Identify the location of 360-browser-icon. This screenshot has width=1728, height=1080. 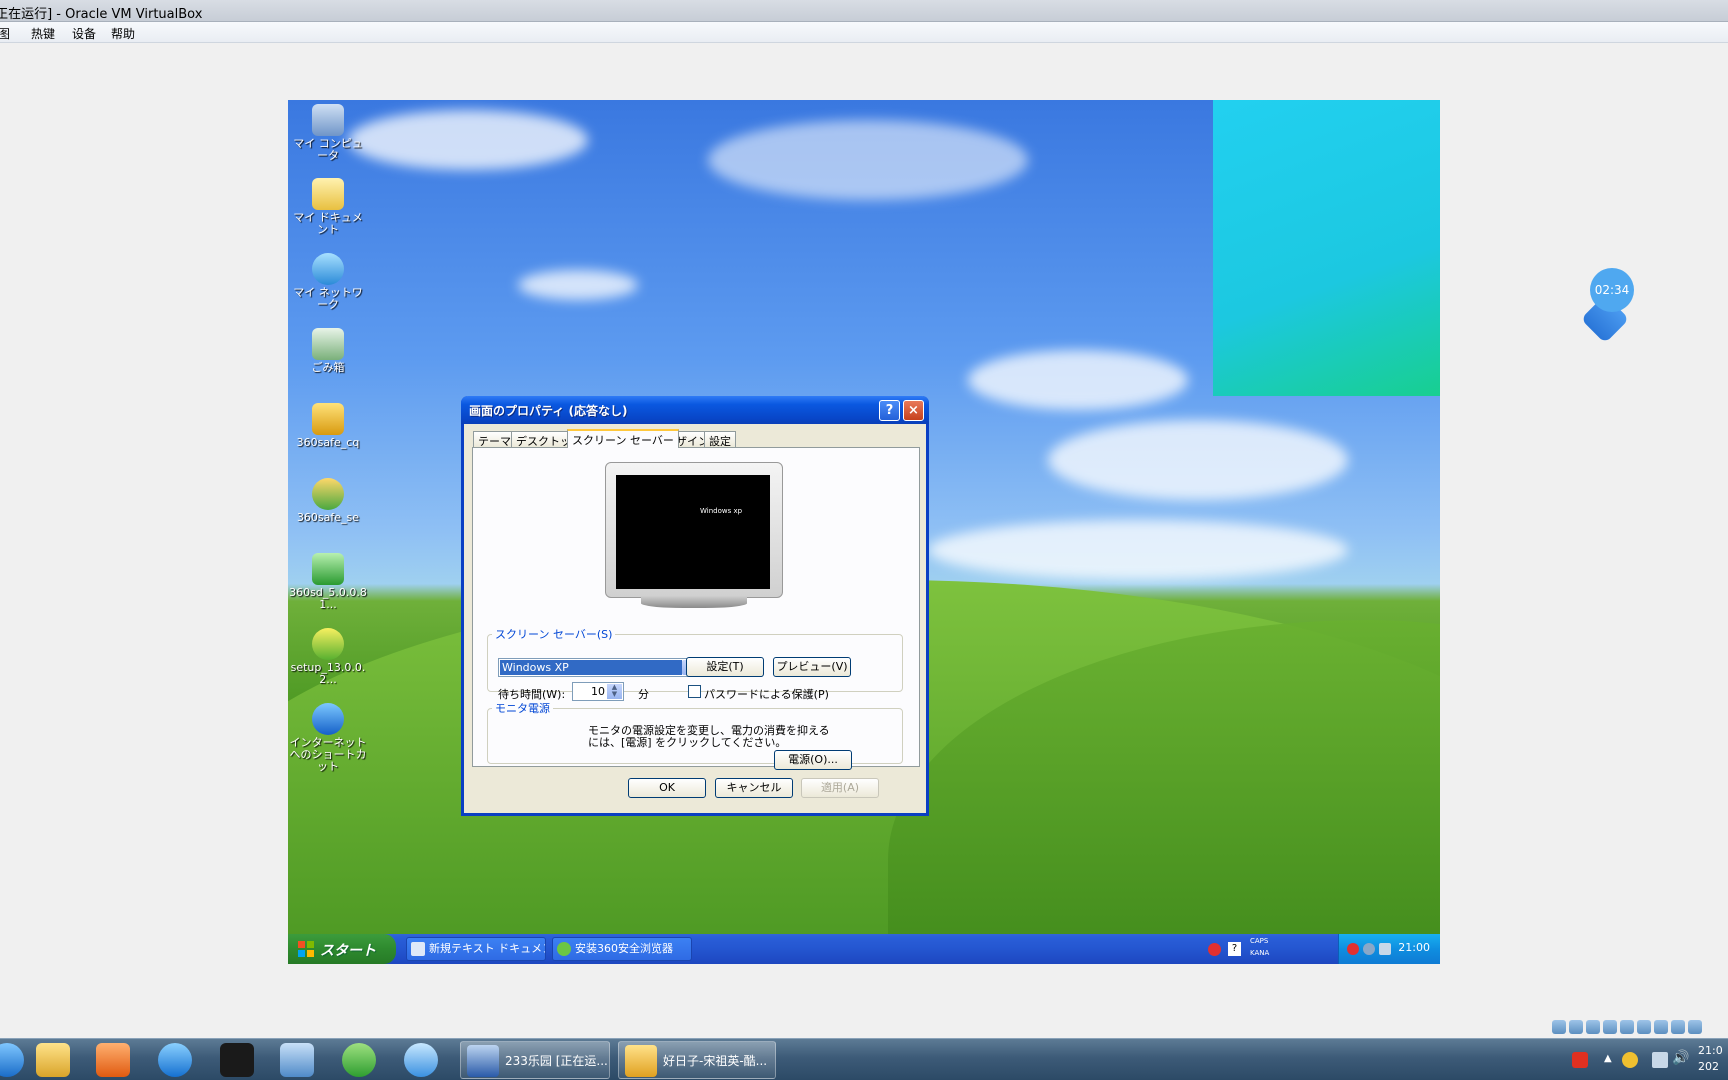
(359, 1060).